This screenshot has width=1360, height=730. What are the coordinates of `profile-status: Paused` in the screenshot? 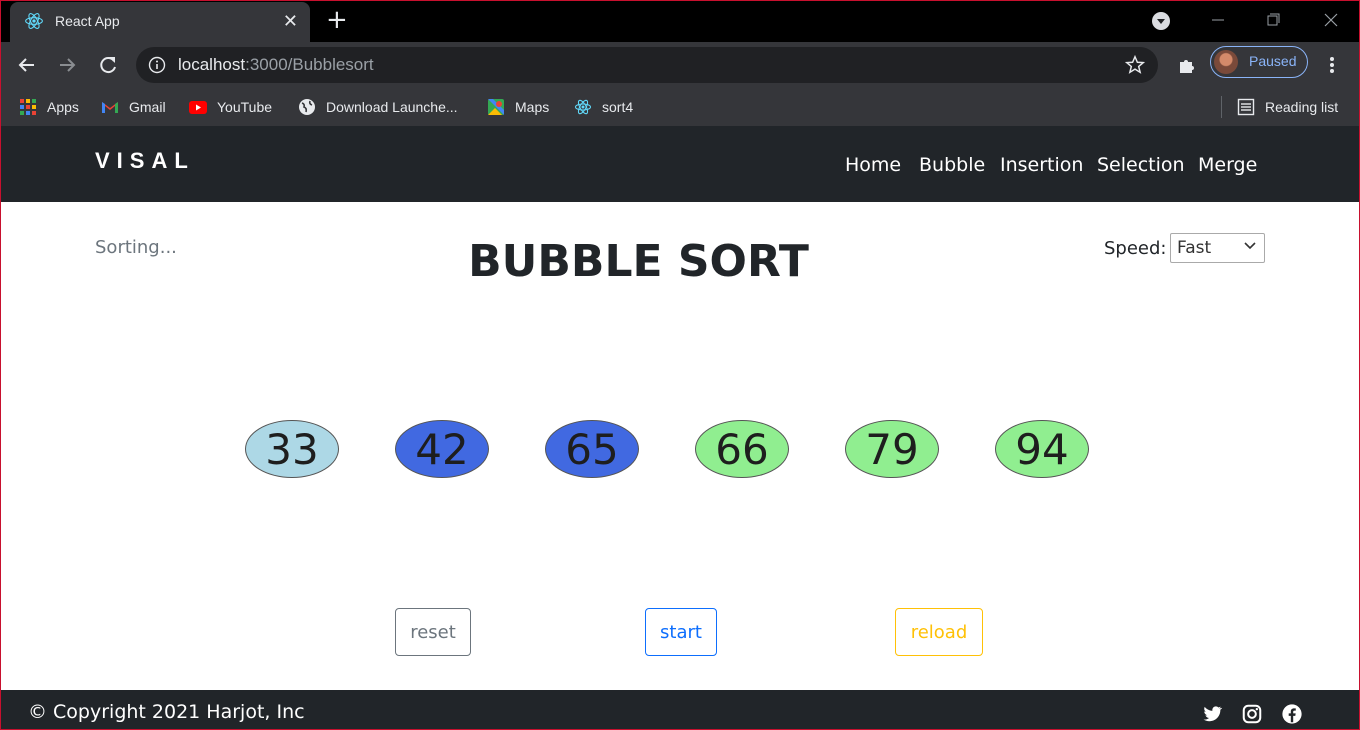 It's located at (1273, 61).